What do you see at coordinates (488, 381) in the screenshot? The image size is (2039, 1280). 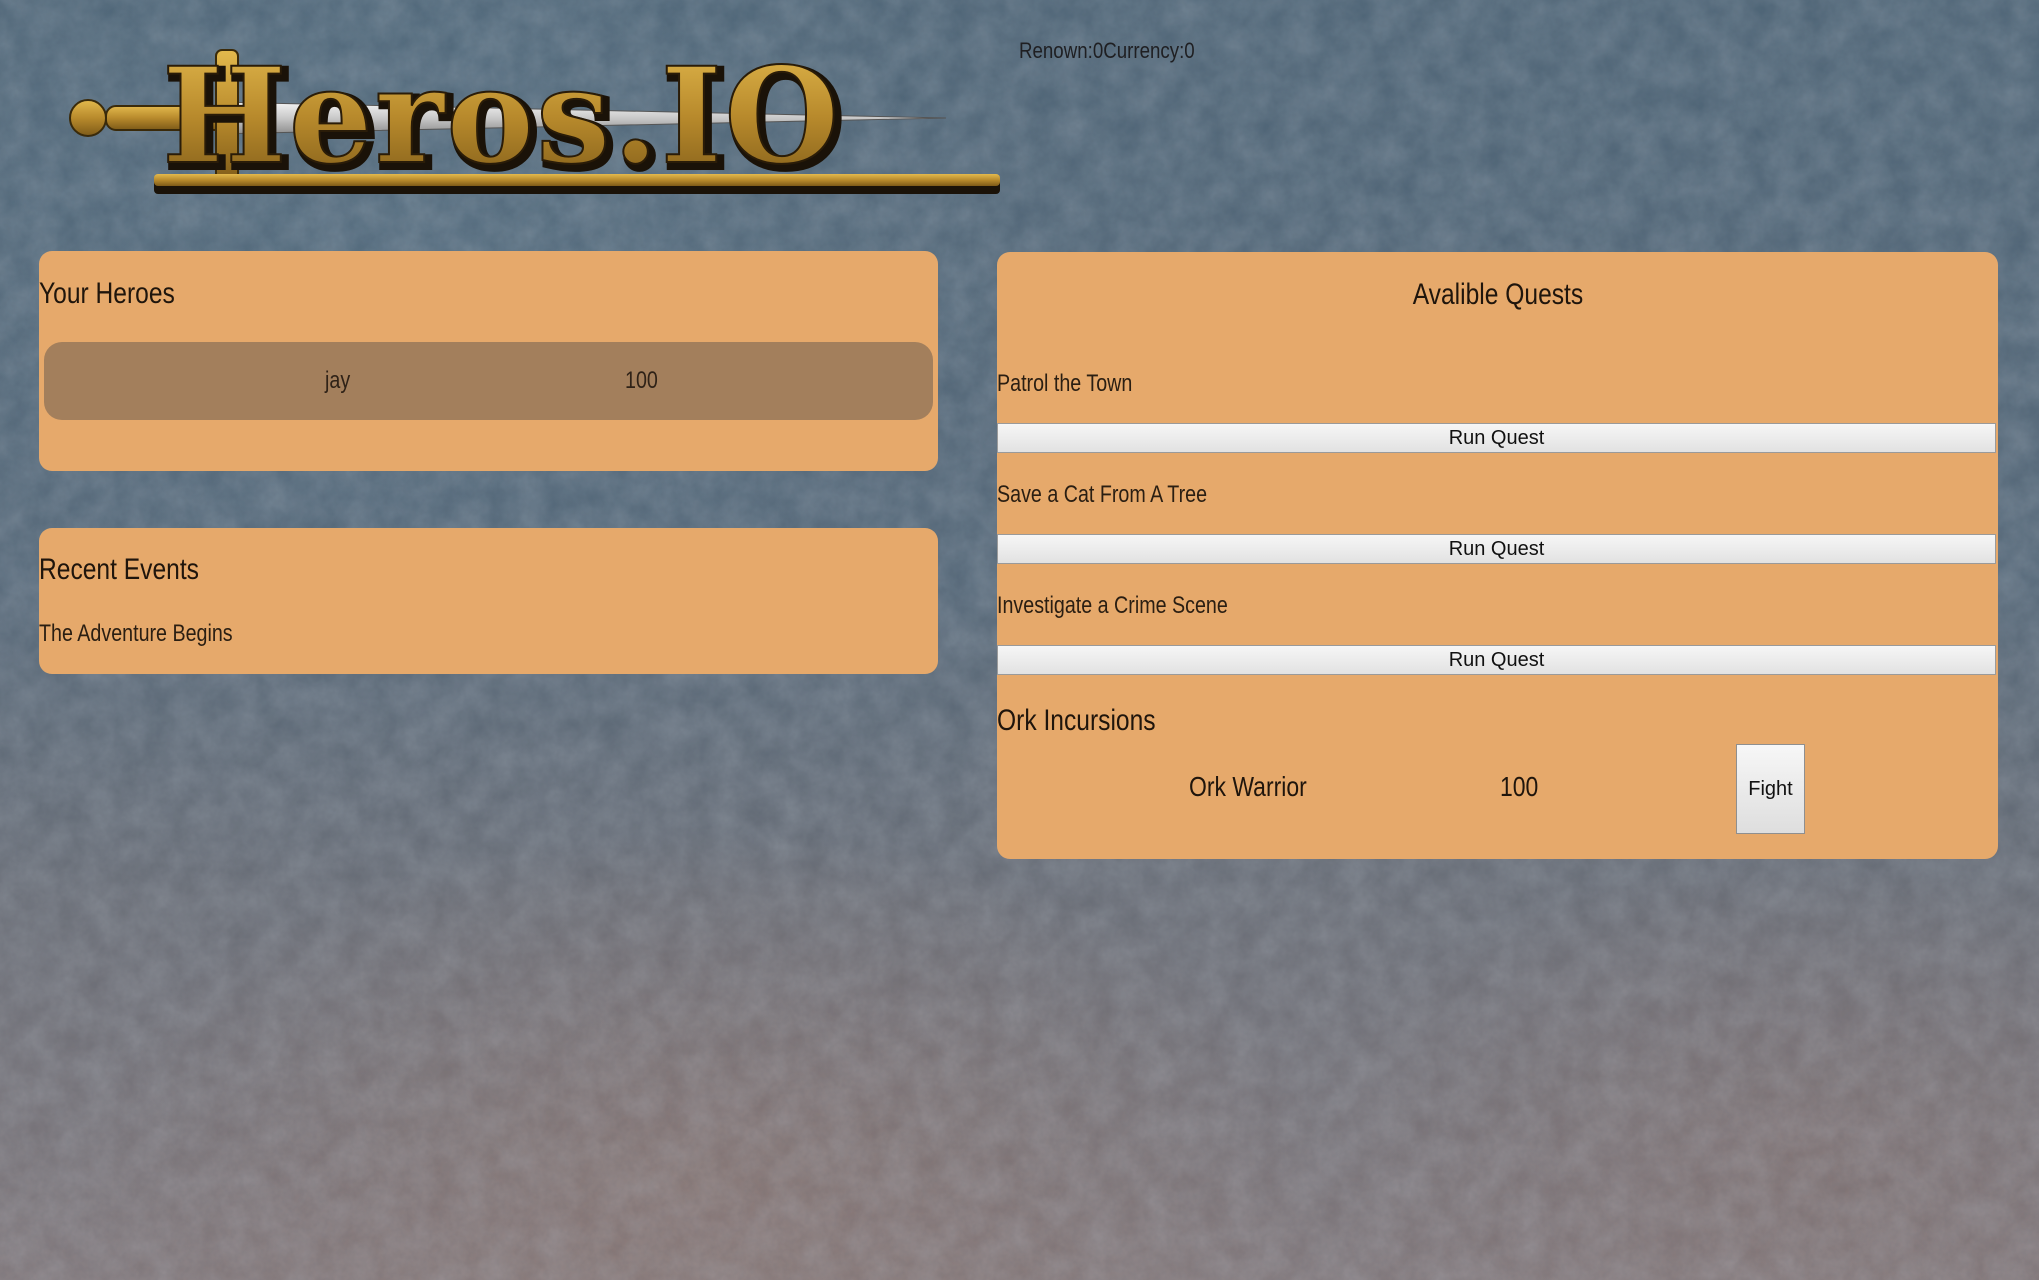 I see `hero-row: jay 100` at bounding box center [488, 381].